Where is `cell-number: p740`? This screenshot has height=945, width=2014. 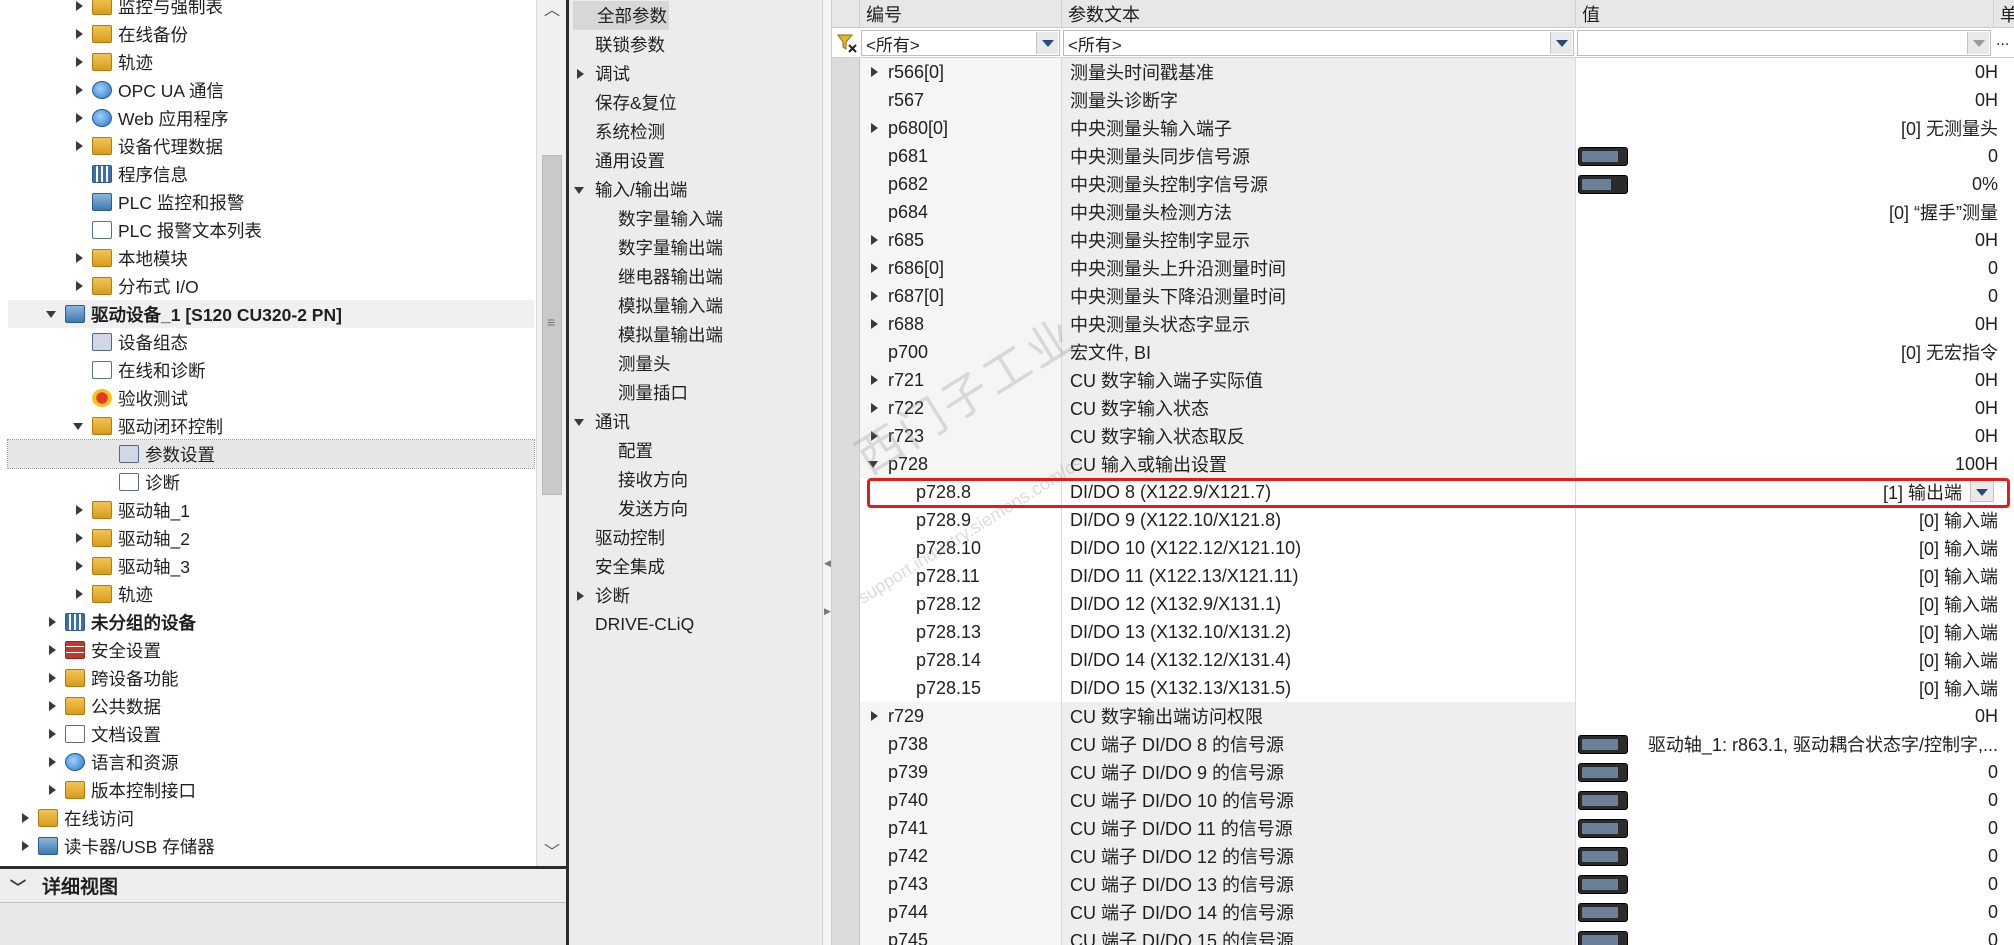
cell-number: p740 is located at coordinates (961, 800).